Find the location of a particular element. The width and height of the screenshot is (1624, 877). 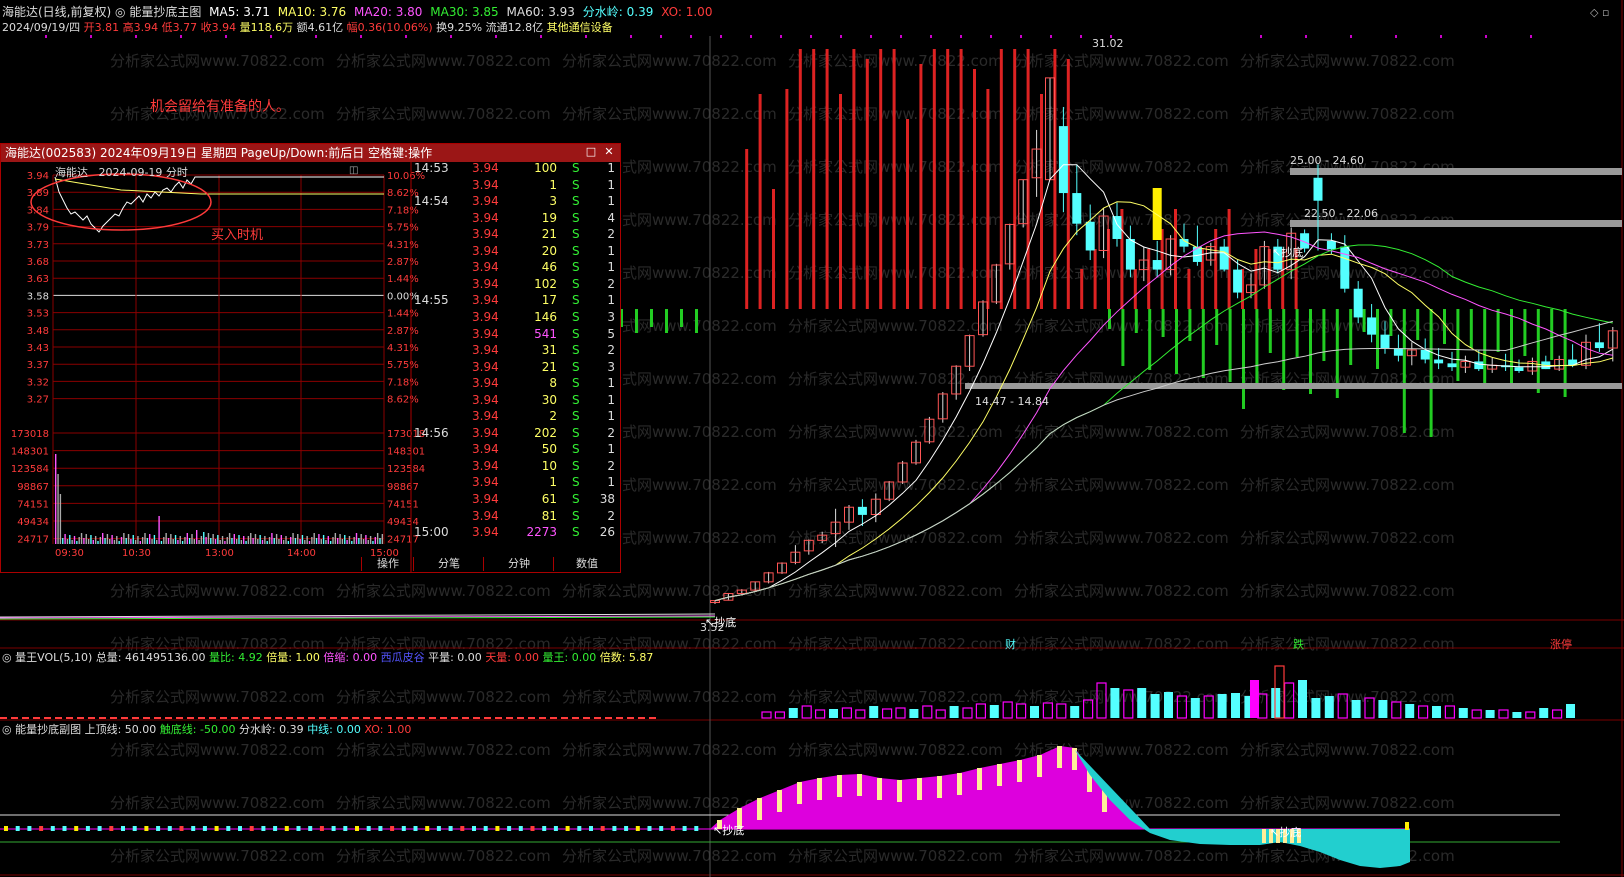

vol-settings-icon: ◎ is located at coordinates (7, 657).